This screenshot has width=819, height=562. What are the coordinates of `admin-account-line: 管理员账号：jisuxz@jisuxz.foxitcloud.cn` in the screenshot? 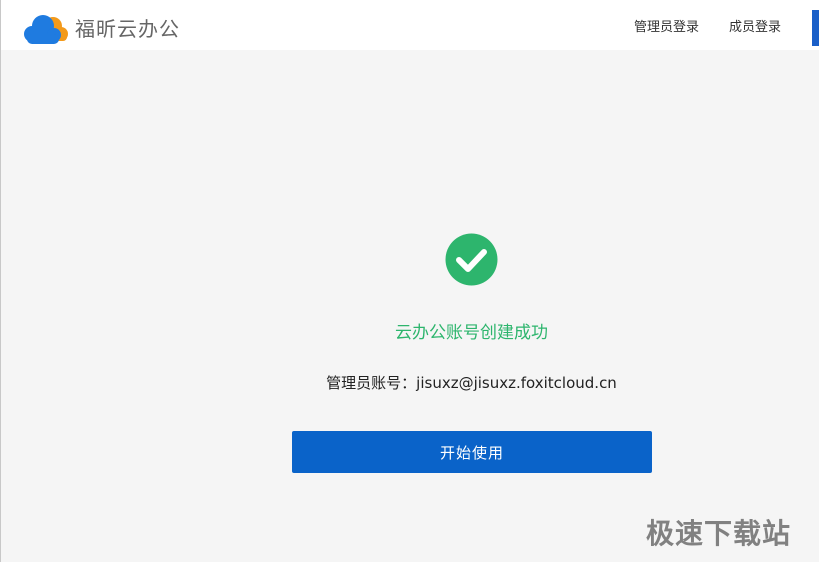 It's located at (410, 382).